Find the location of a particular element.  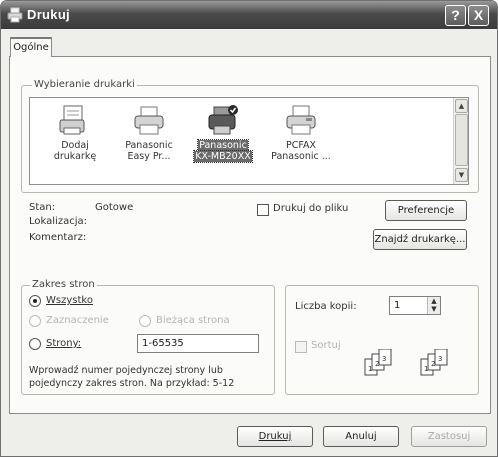

print-button: Drukuj is located at coordinates (275, 436).